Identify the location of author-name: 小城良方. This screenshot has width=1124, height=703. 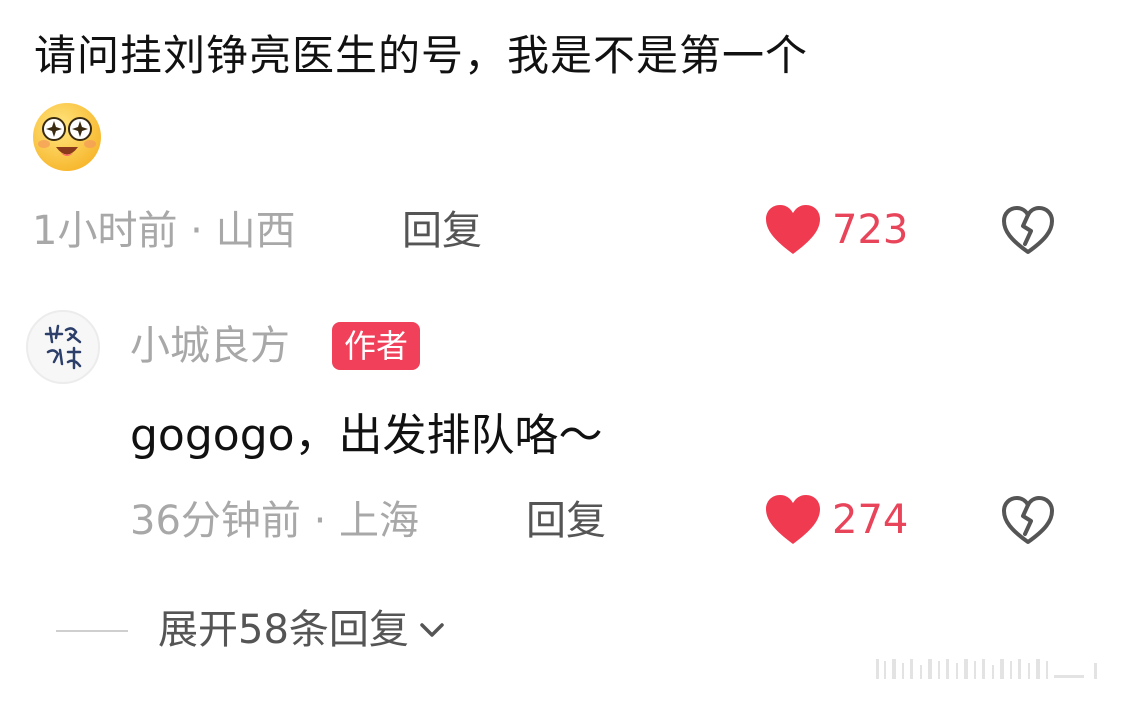
(210, 346).